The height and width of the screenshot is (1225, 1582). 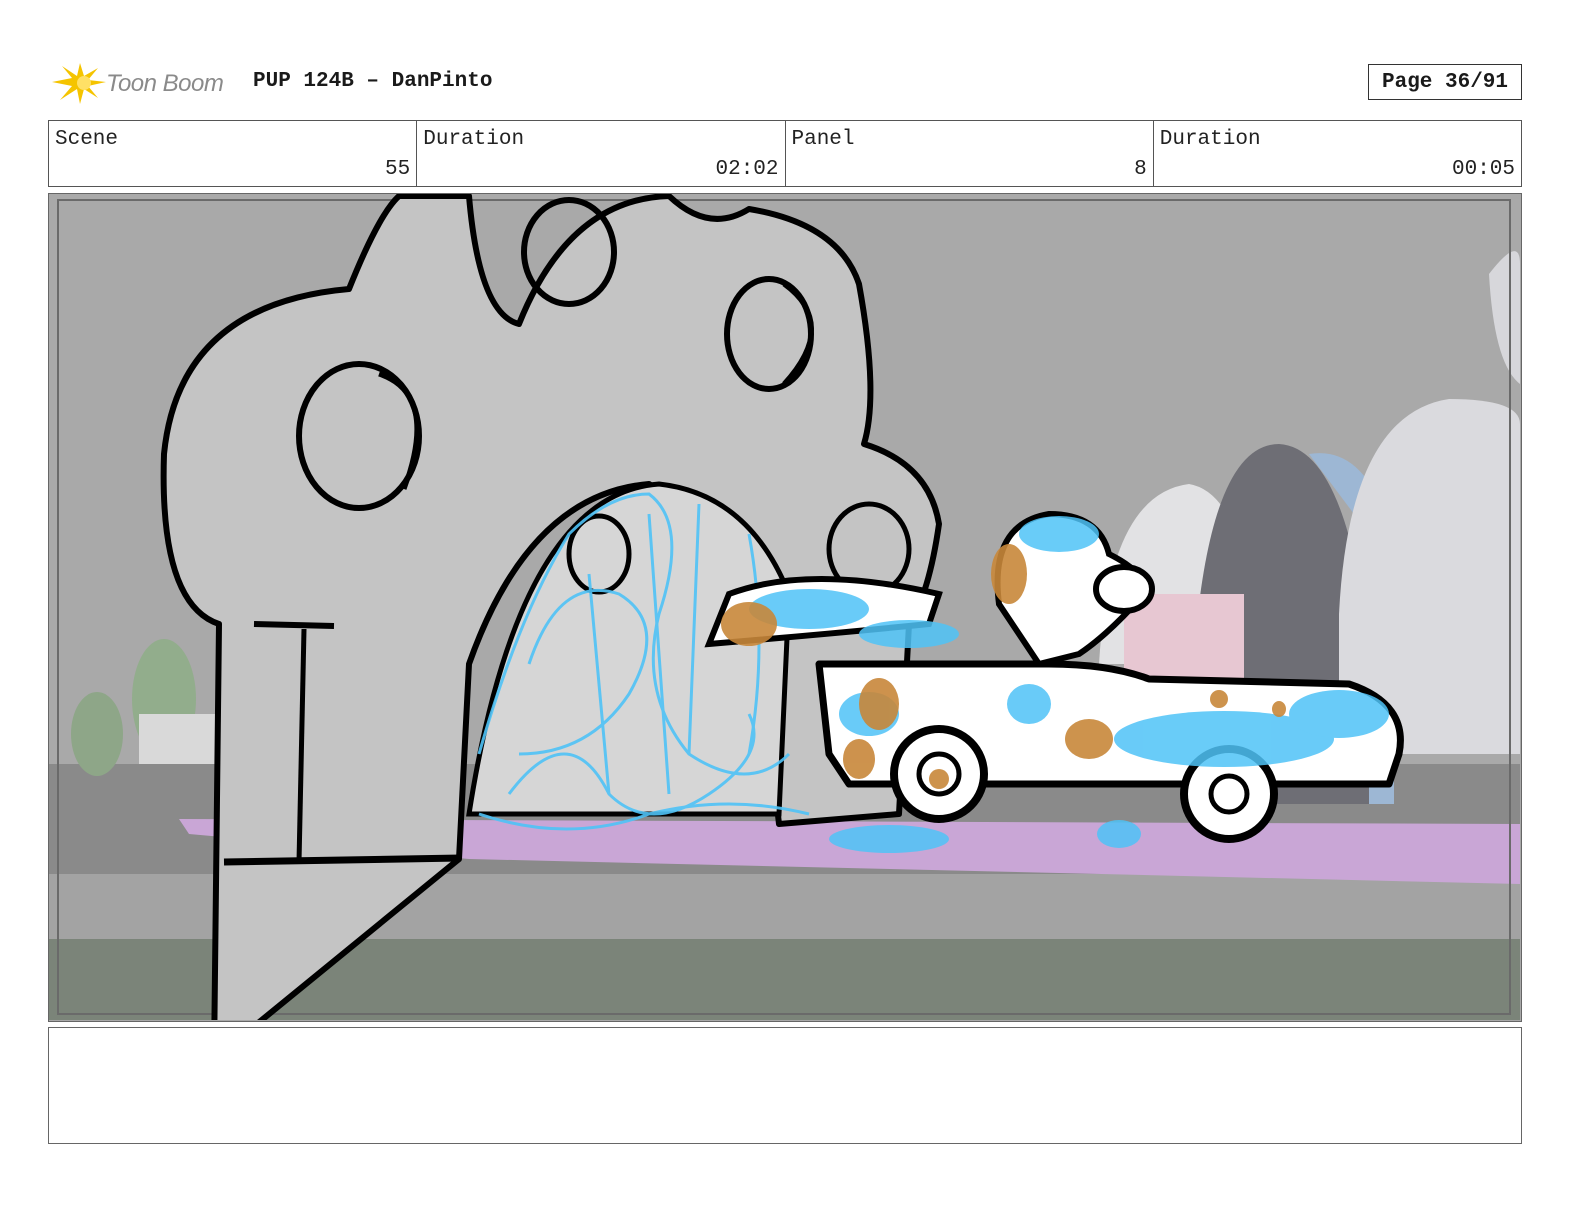 What do you see at coordinates (474, 139) in the screenshot?
I see `scene-duration-label: Duration` at bounding box center [474, 139].